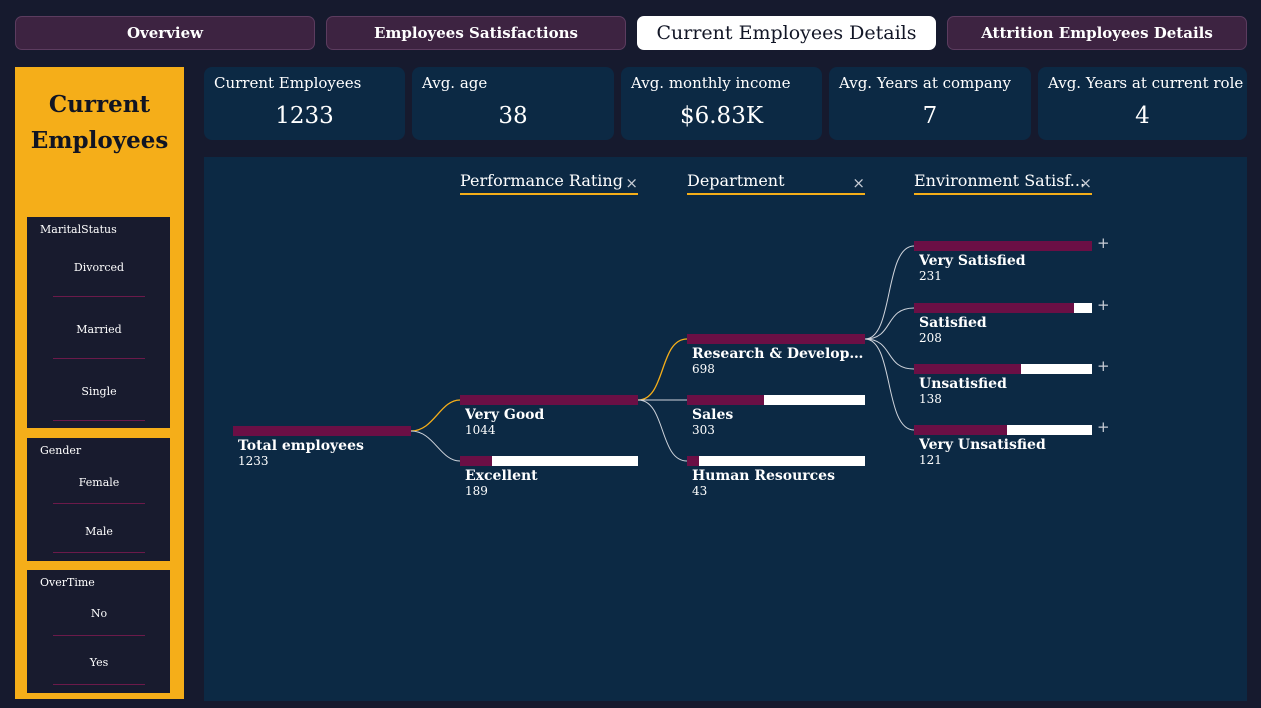 Image resolution: width=1261 pixels, height=708 pixels. Describe the element at coordinates (700, 491) in the screenshot. I see `node-count: 43` at that location.